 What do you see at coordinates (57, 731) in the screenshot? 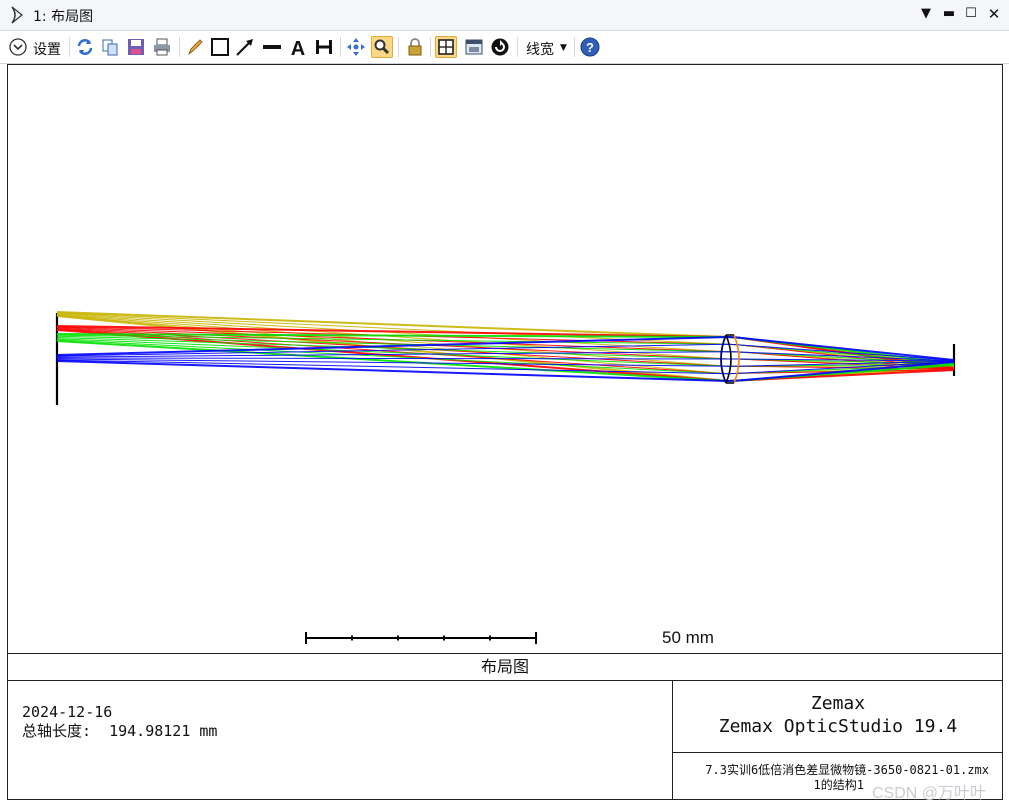
I see `track-length-label: 总轴长度:` at bounding box center [57, 731].